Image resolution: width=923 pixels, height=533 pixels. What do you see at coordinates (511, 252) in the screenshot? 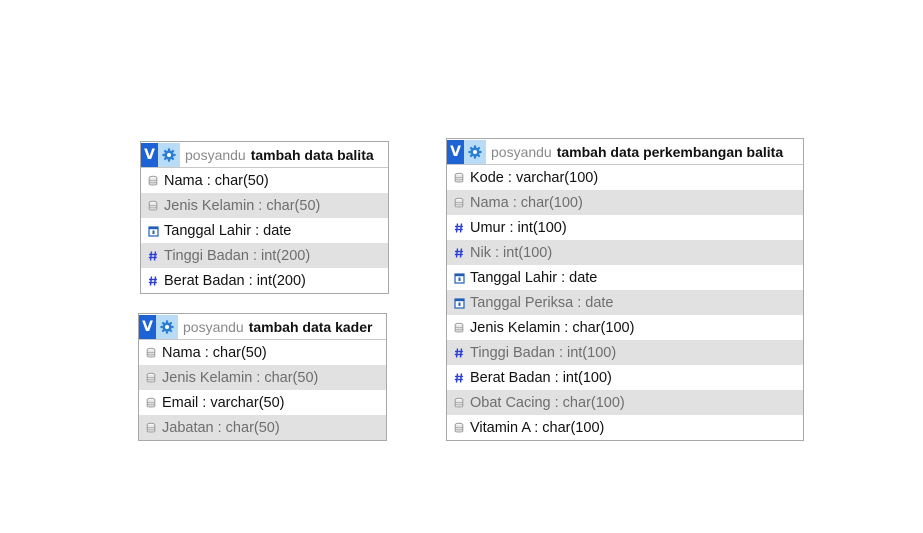
I see `column-label: Nik : int(100)` at bounding box center [511, 252].